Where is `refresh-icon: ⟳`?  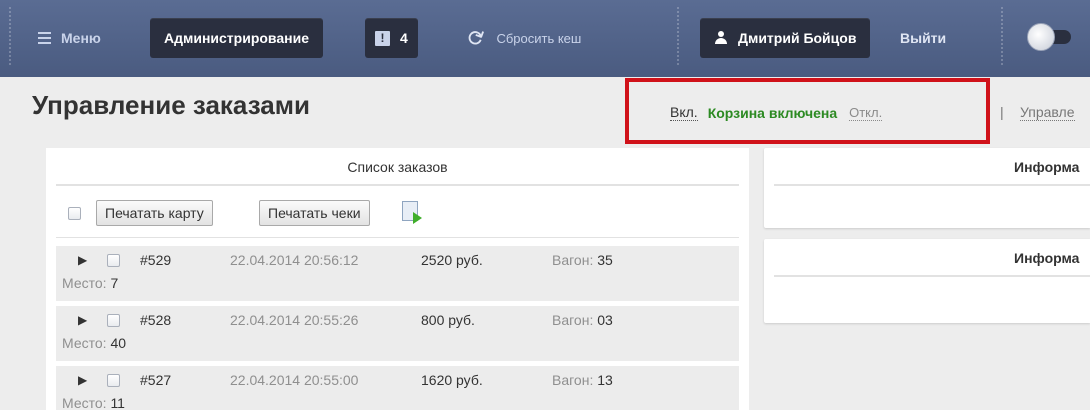
refresh-icon: ⟳ is located at coordinates (477, 37).